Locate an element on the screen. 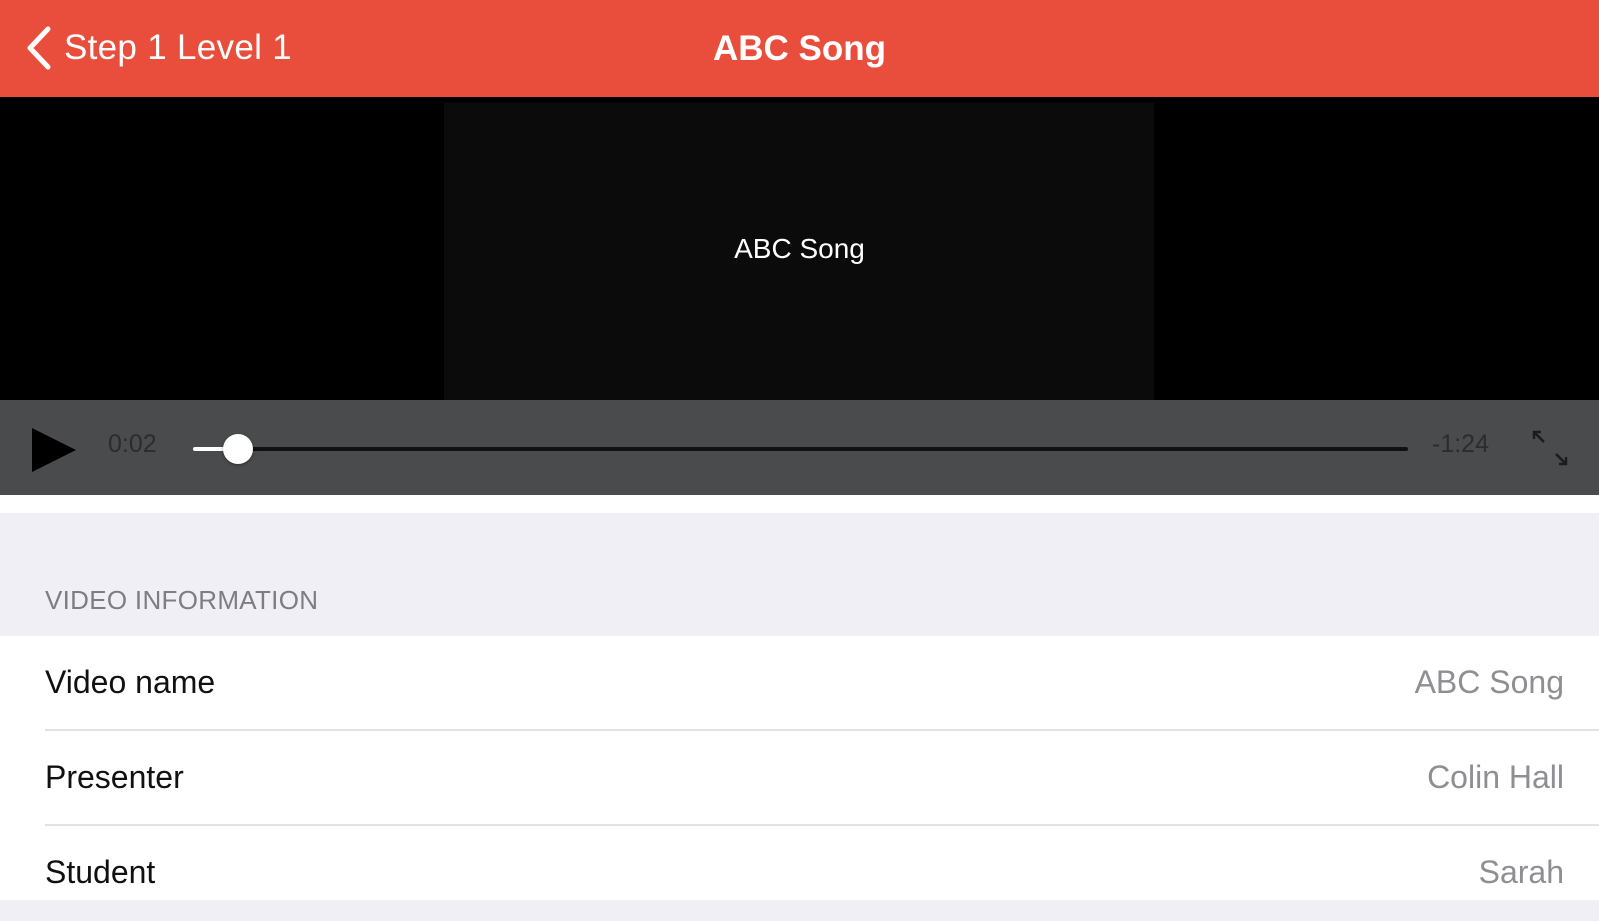 Image resolution: width=1599 pixels, height=921 pixels. play-icon is located at coordinates (55, 450).